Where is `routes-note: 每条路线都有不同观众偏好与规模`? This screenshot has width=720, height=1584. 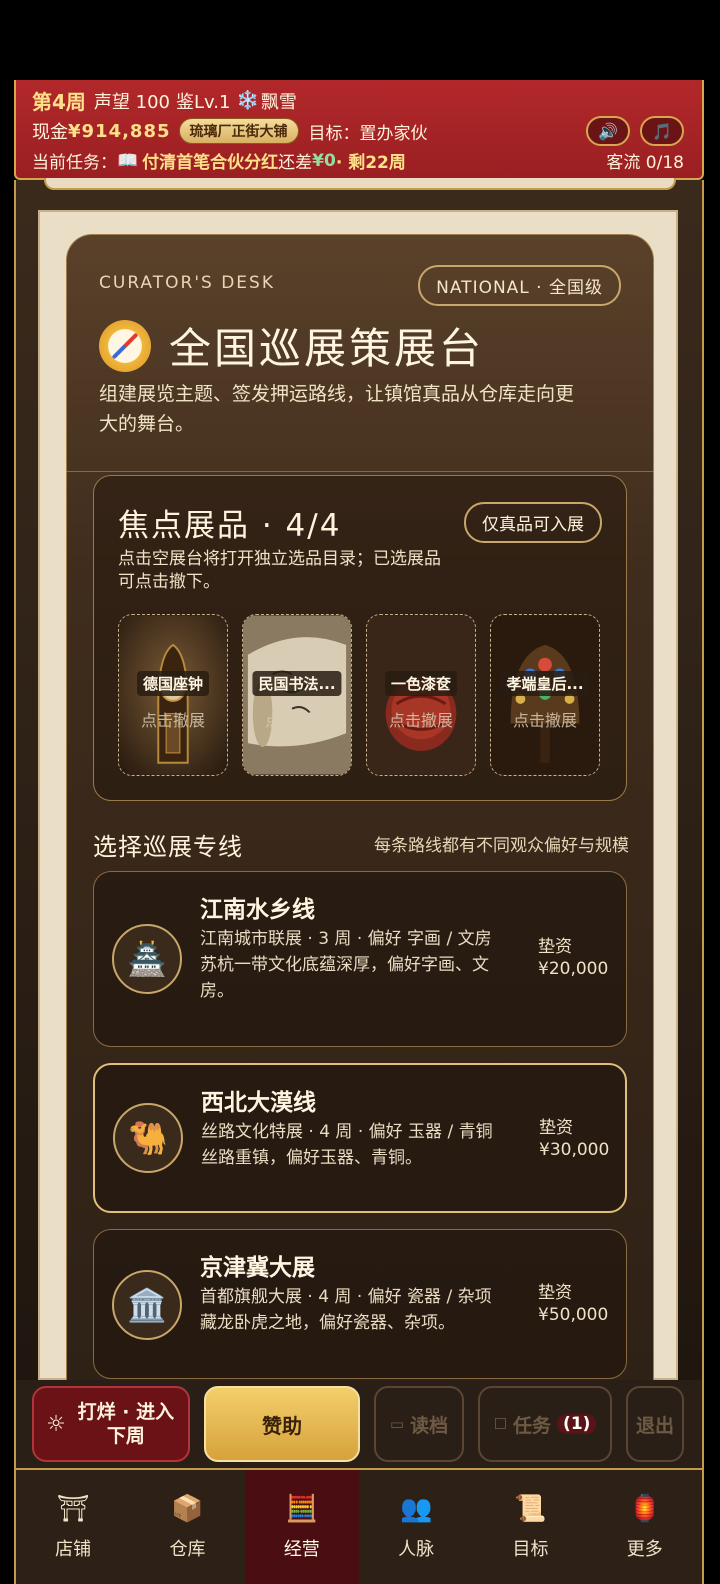
routes-note: 每条路线都有不同观众偏好与规模 is located at coordinates (501, 846).